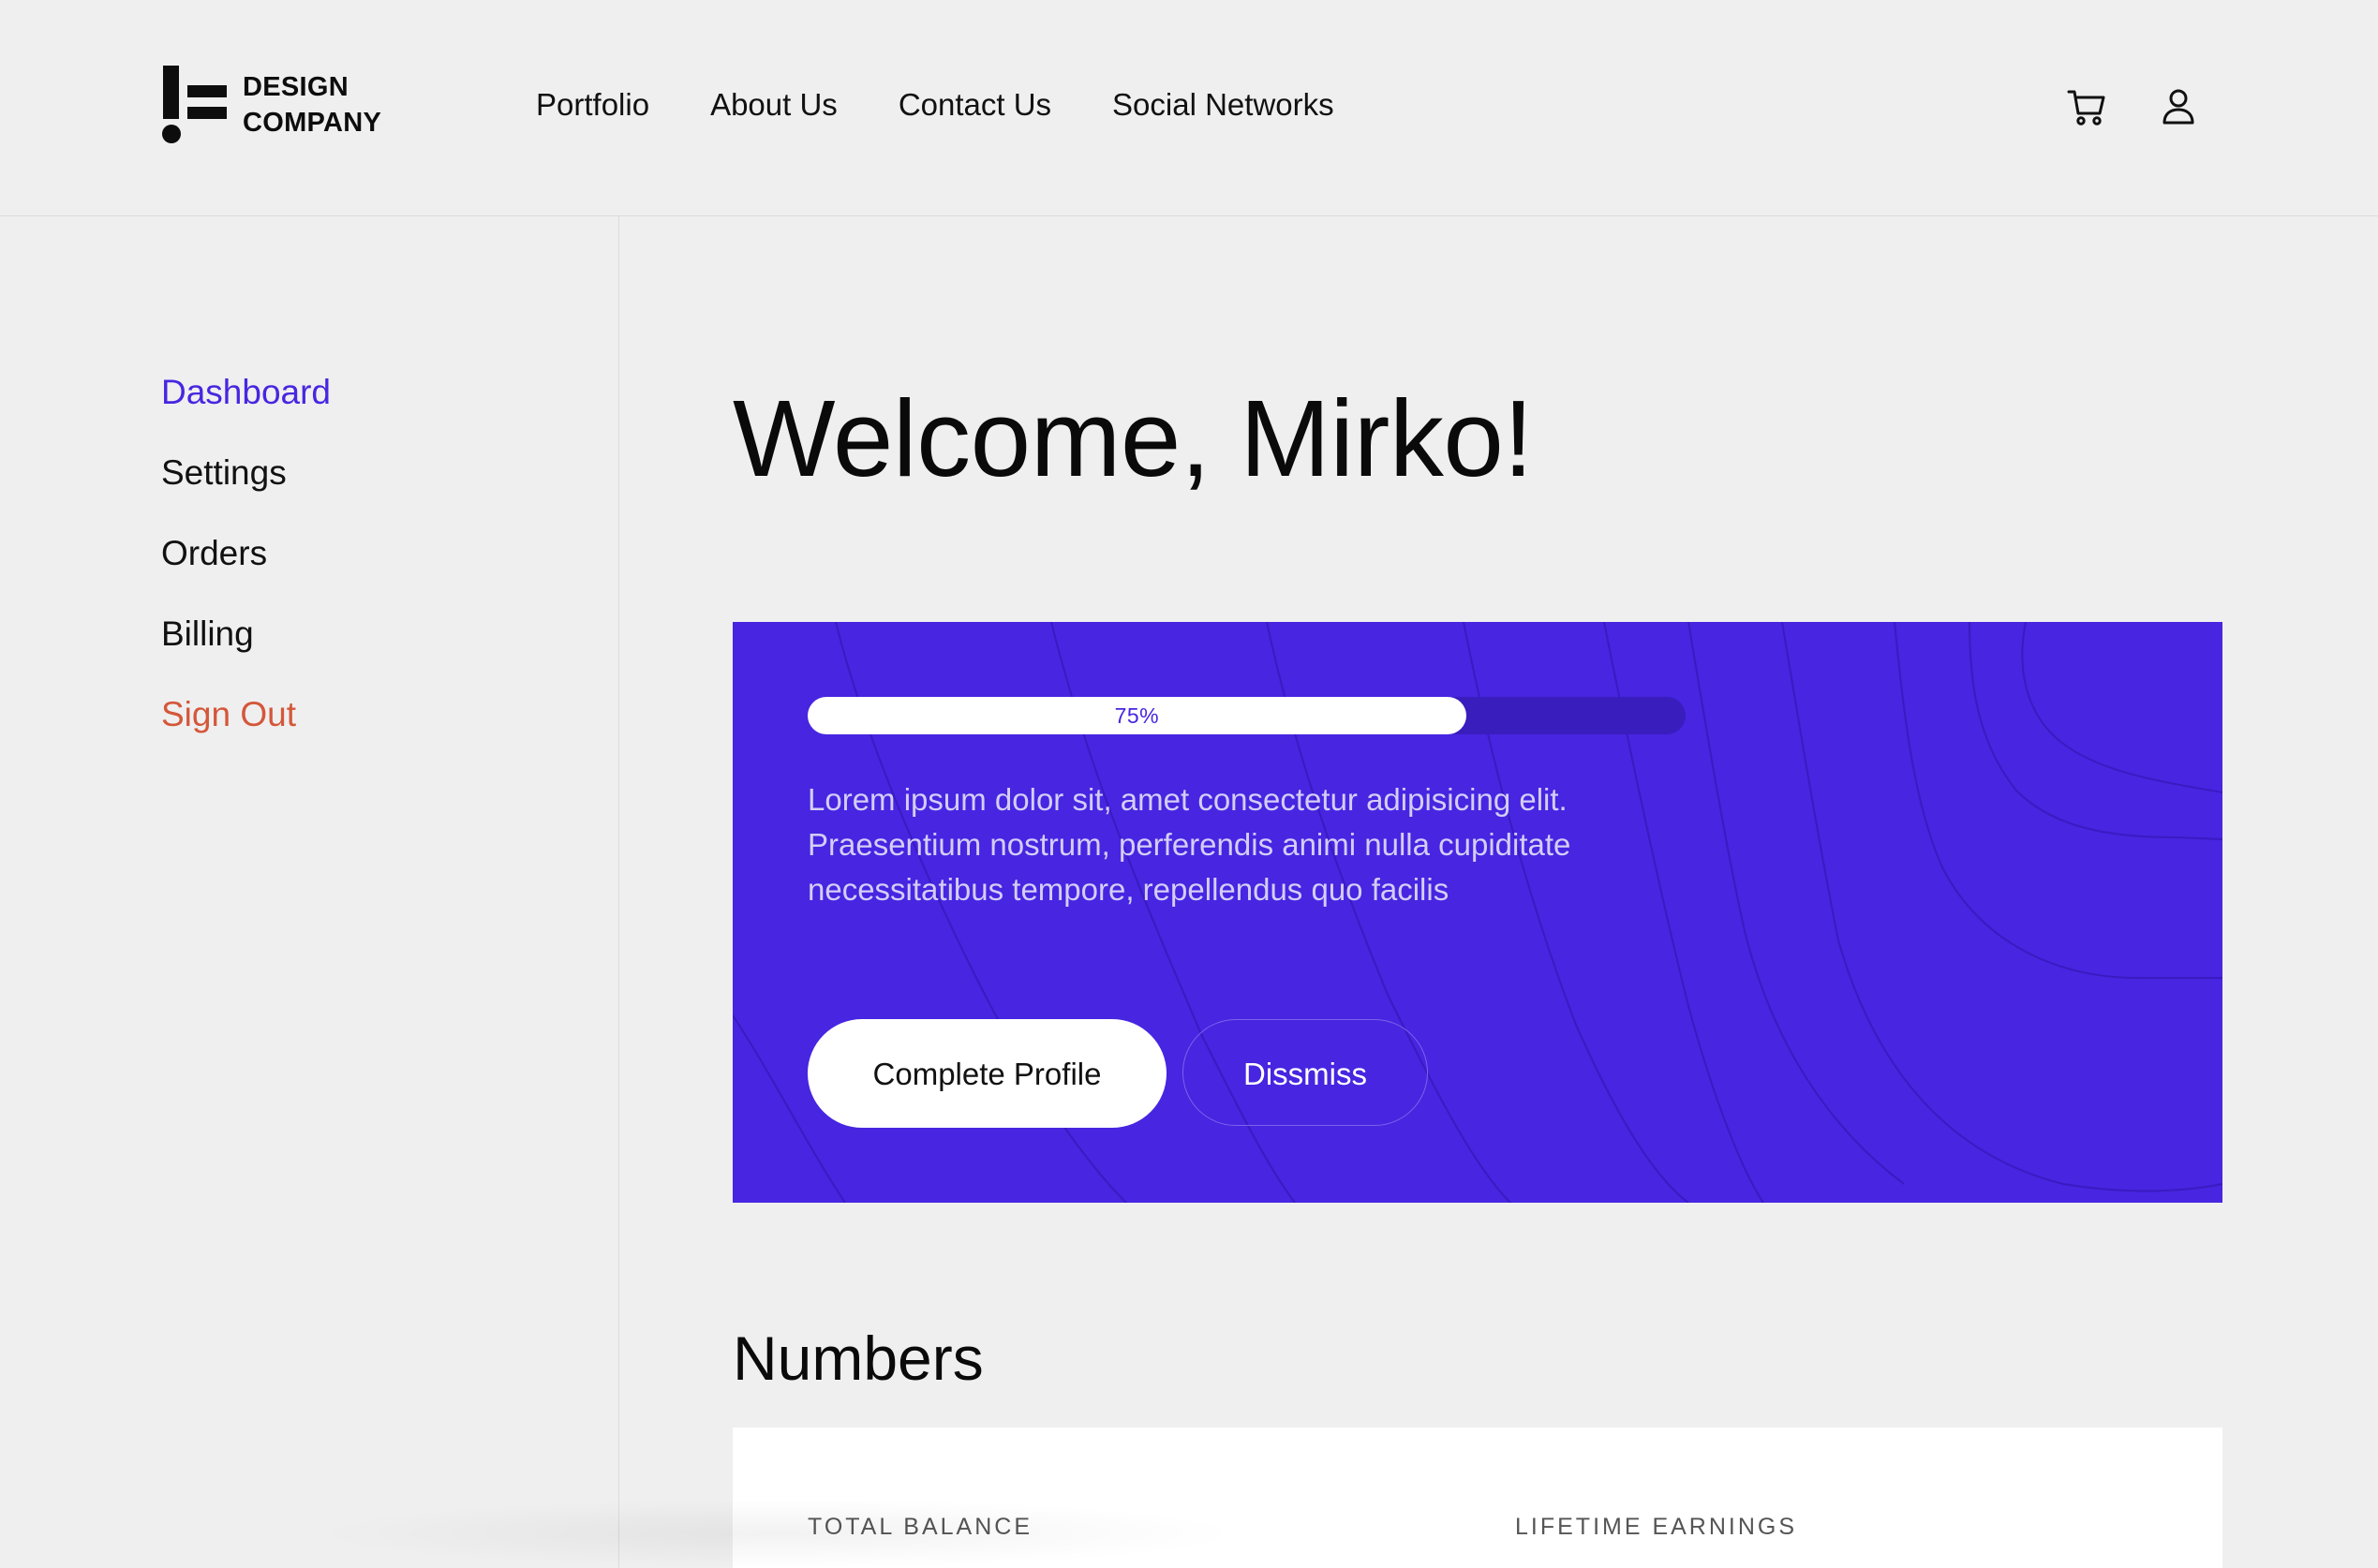 The image size is (2378, 1568). I want to click on topnav-item-social-networks: Social Networks, so click(1223, 104).